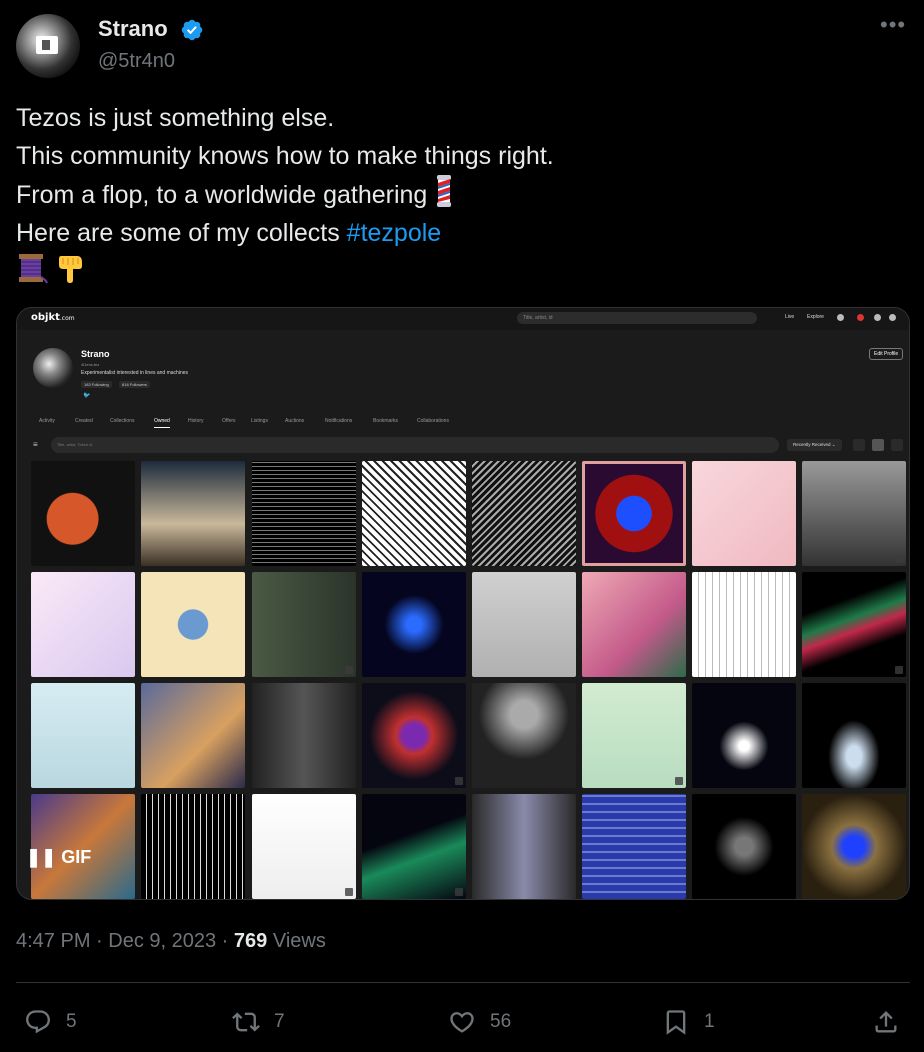 This screenshot has height=1052, width=924. I want to click on site-logo: objkt.com, so click(53, 317).